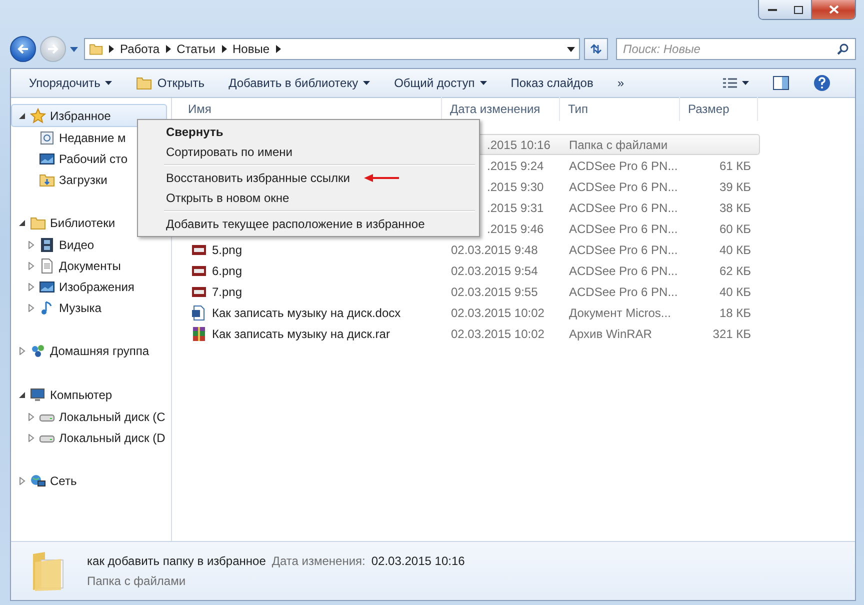  Describe the element at coordinates (176, 561) in the screenshot. I see `details-name: как добавить папку в избранное` at that location.